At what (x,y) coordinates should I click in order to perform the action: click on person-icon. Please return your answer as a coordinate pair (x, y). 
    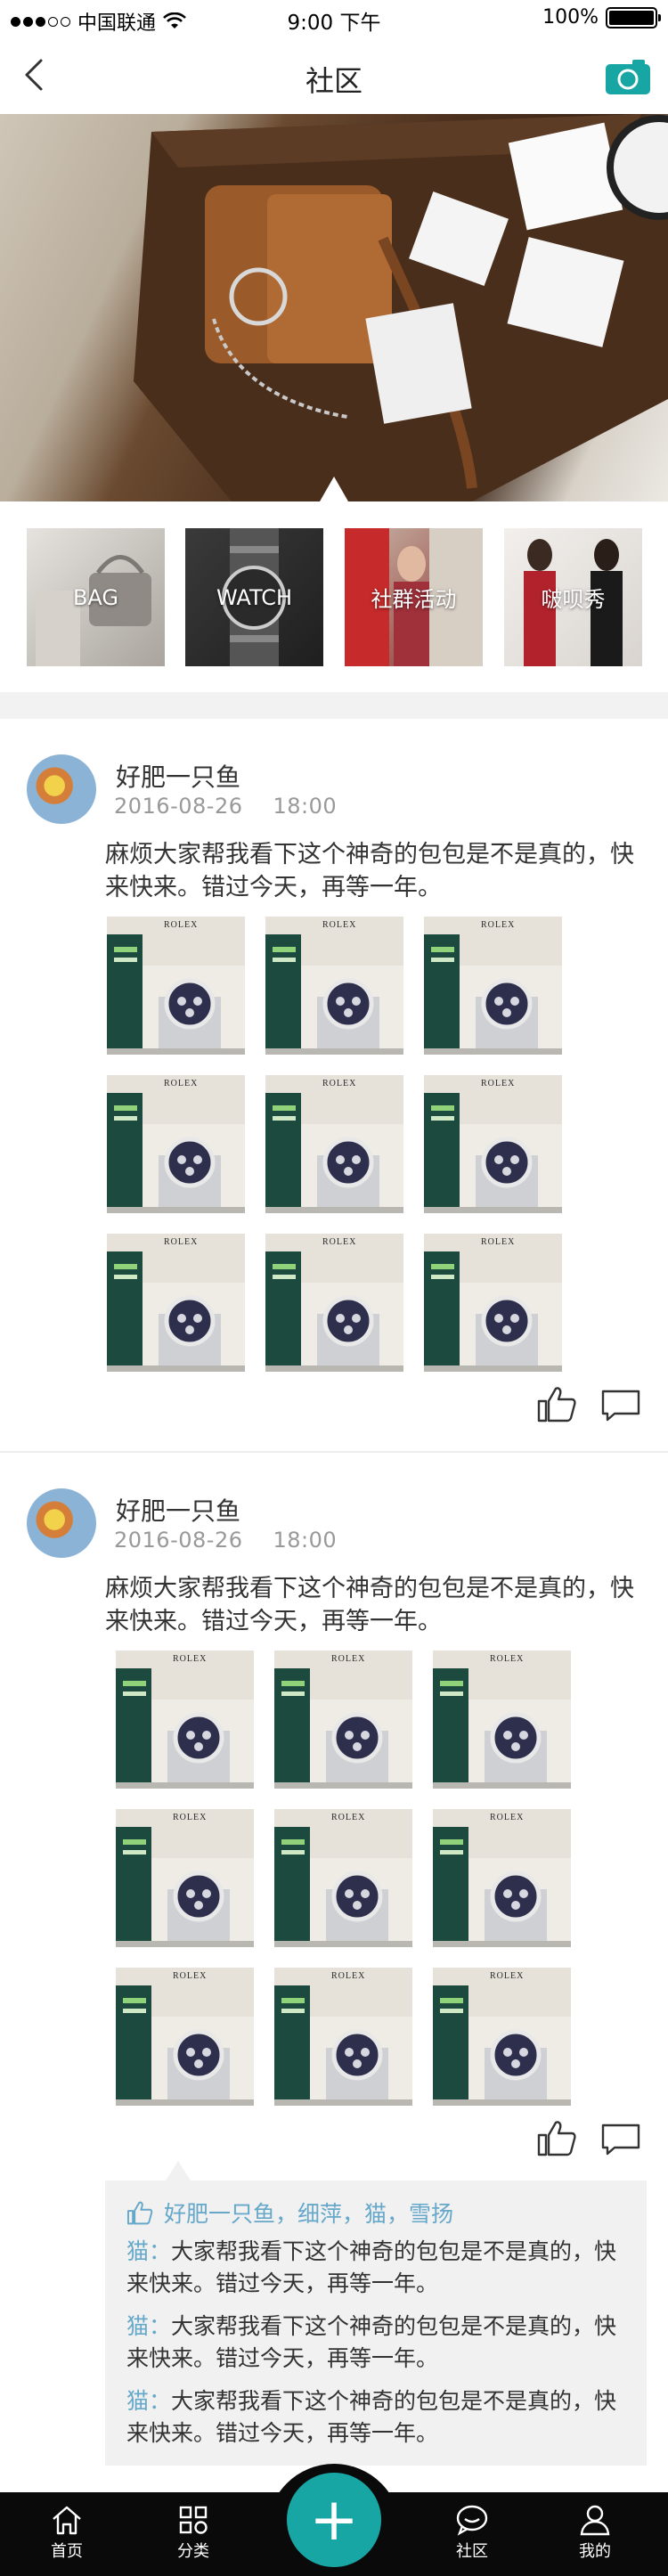
    Looking at the image, I should click on (595, 2520).